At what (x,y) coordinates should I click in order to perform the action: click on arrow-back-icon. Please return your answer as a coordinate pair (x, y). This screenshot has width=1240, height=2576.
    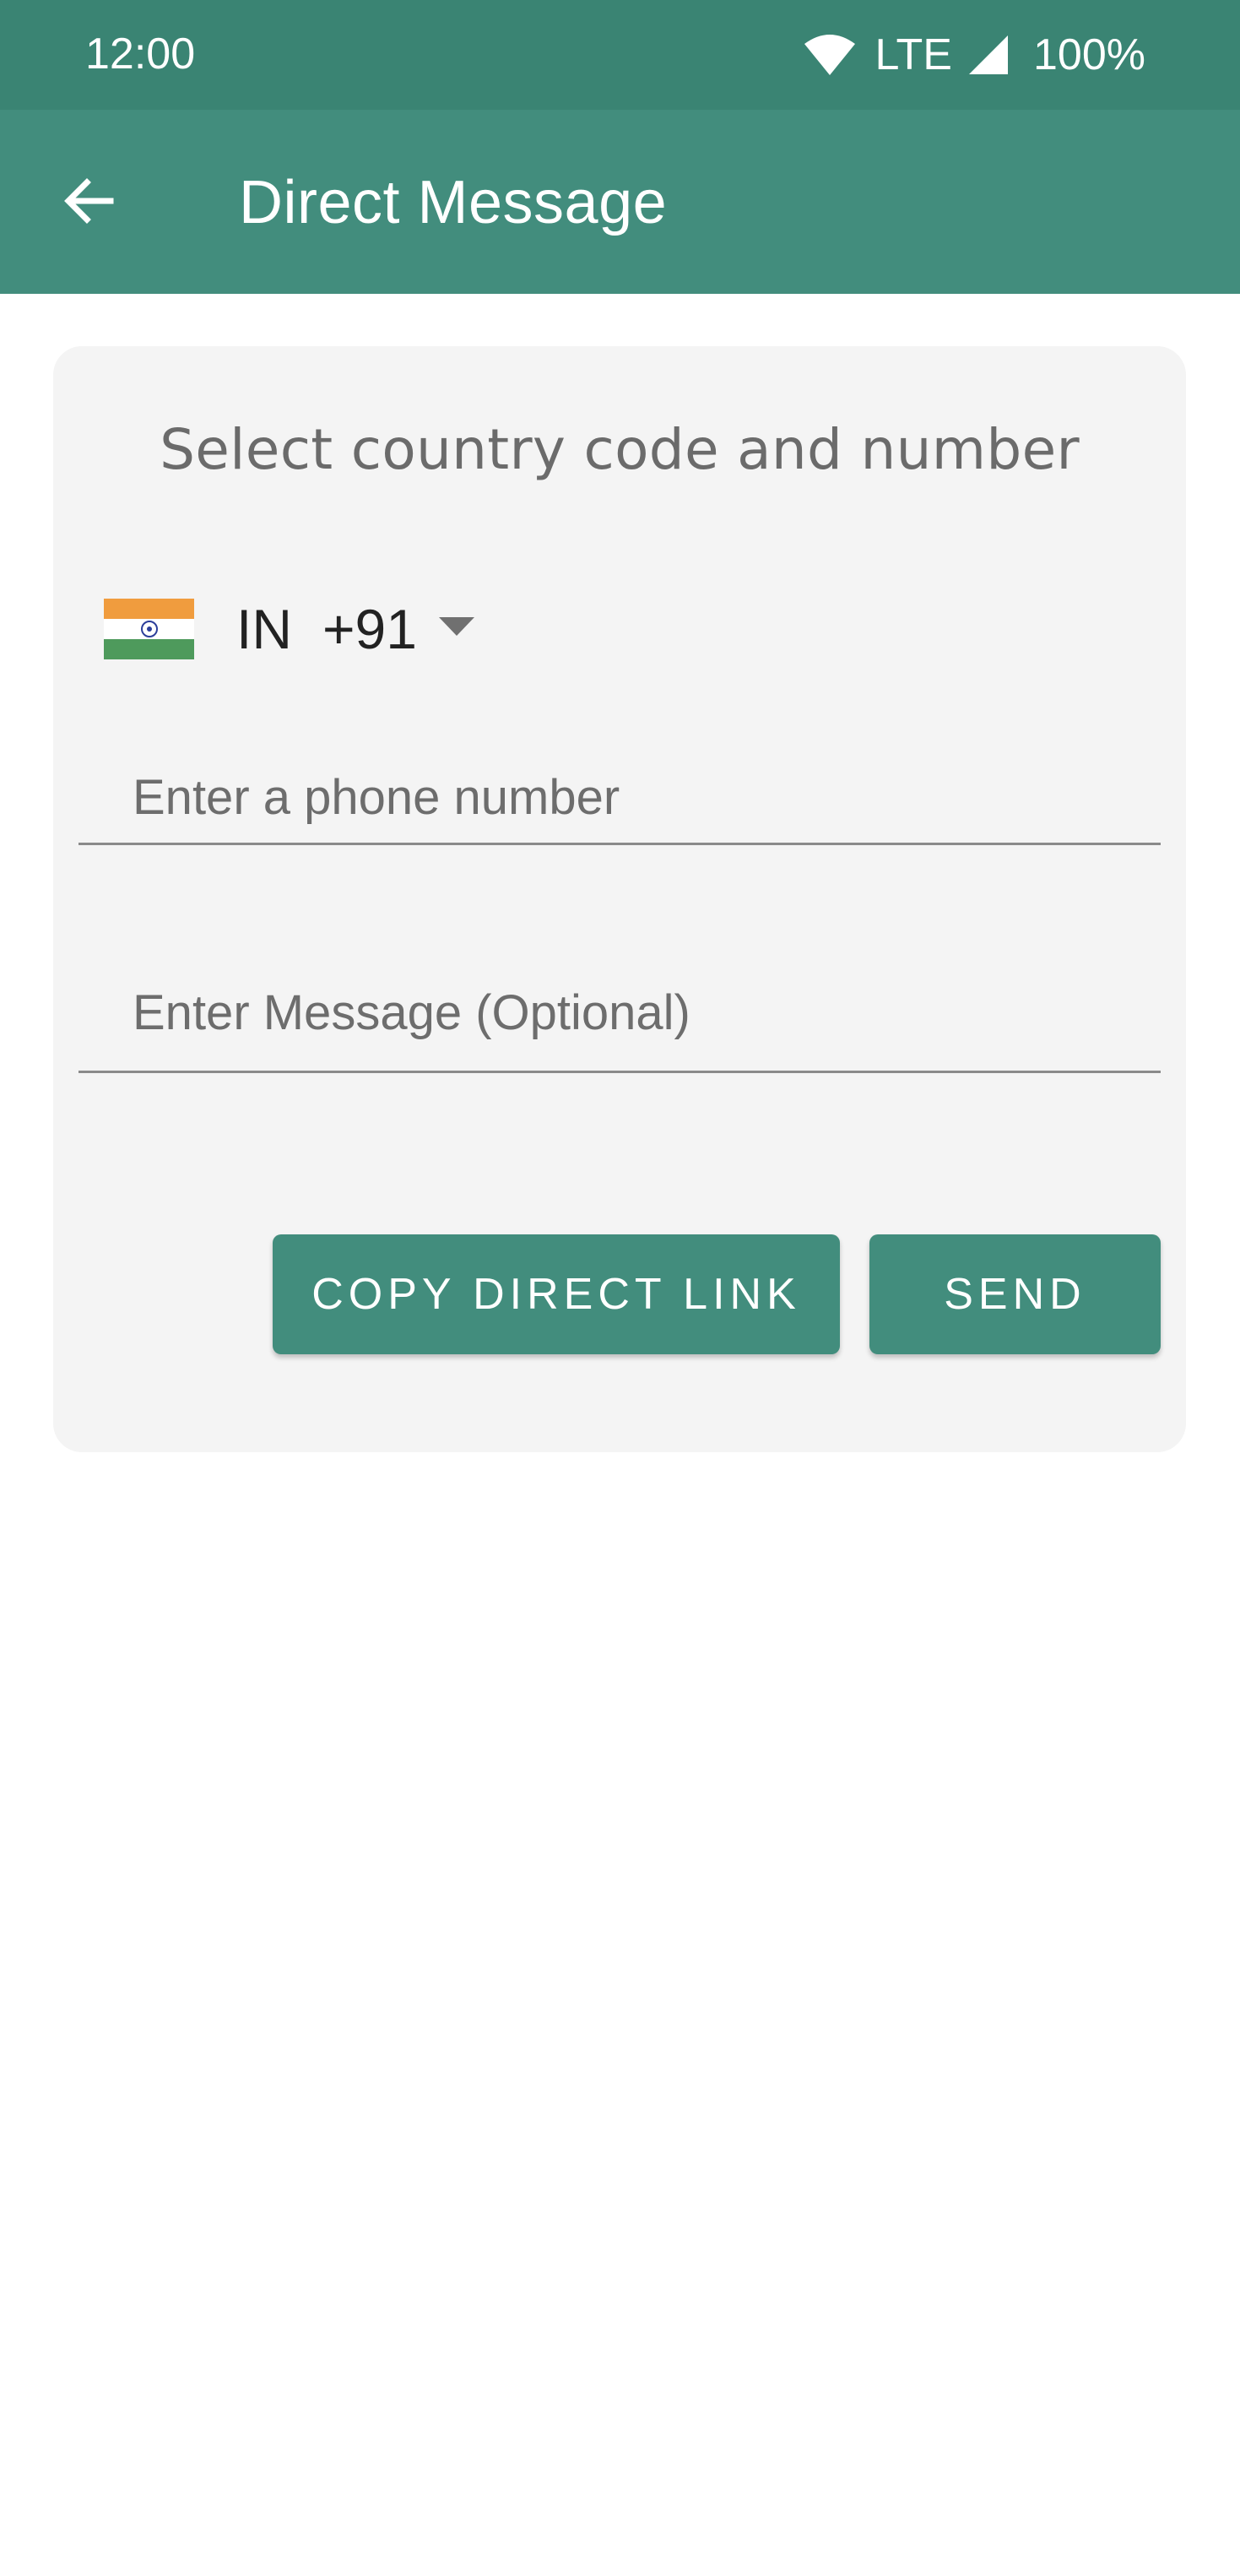
    Looking at the image, I should click on (89, 203).